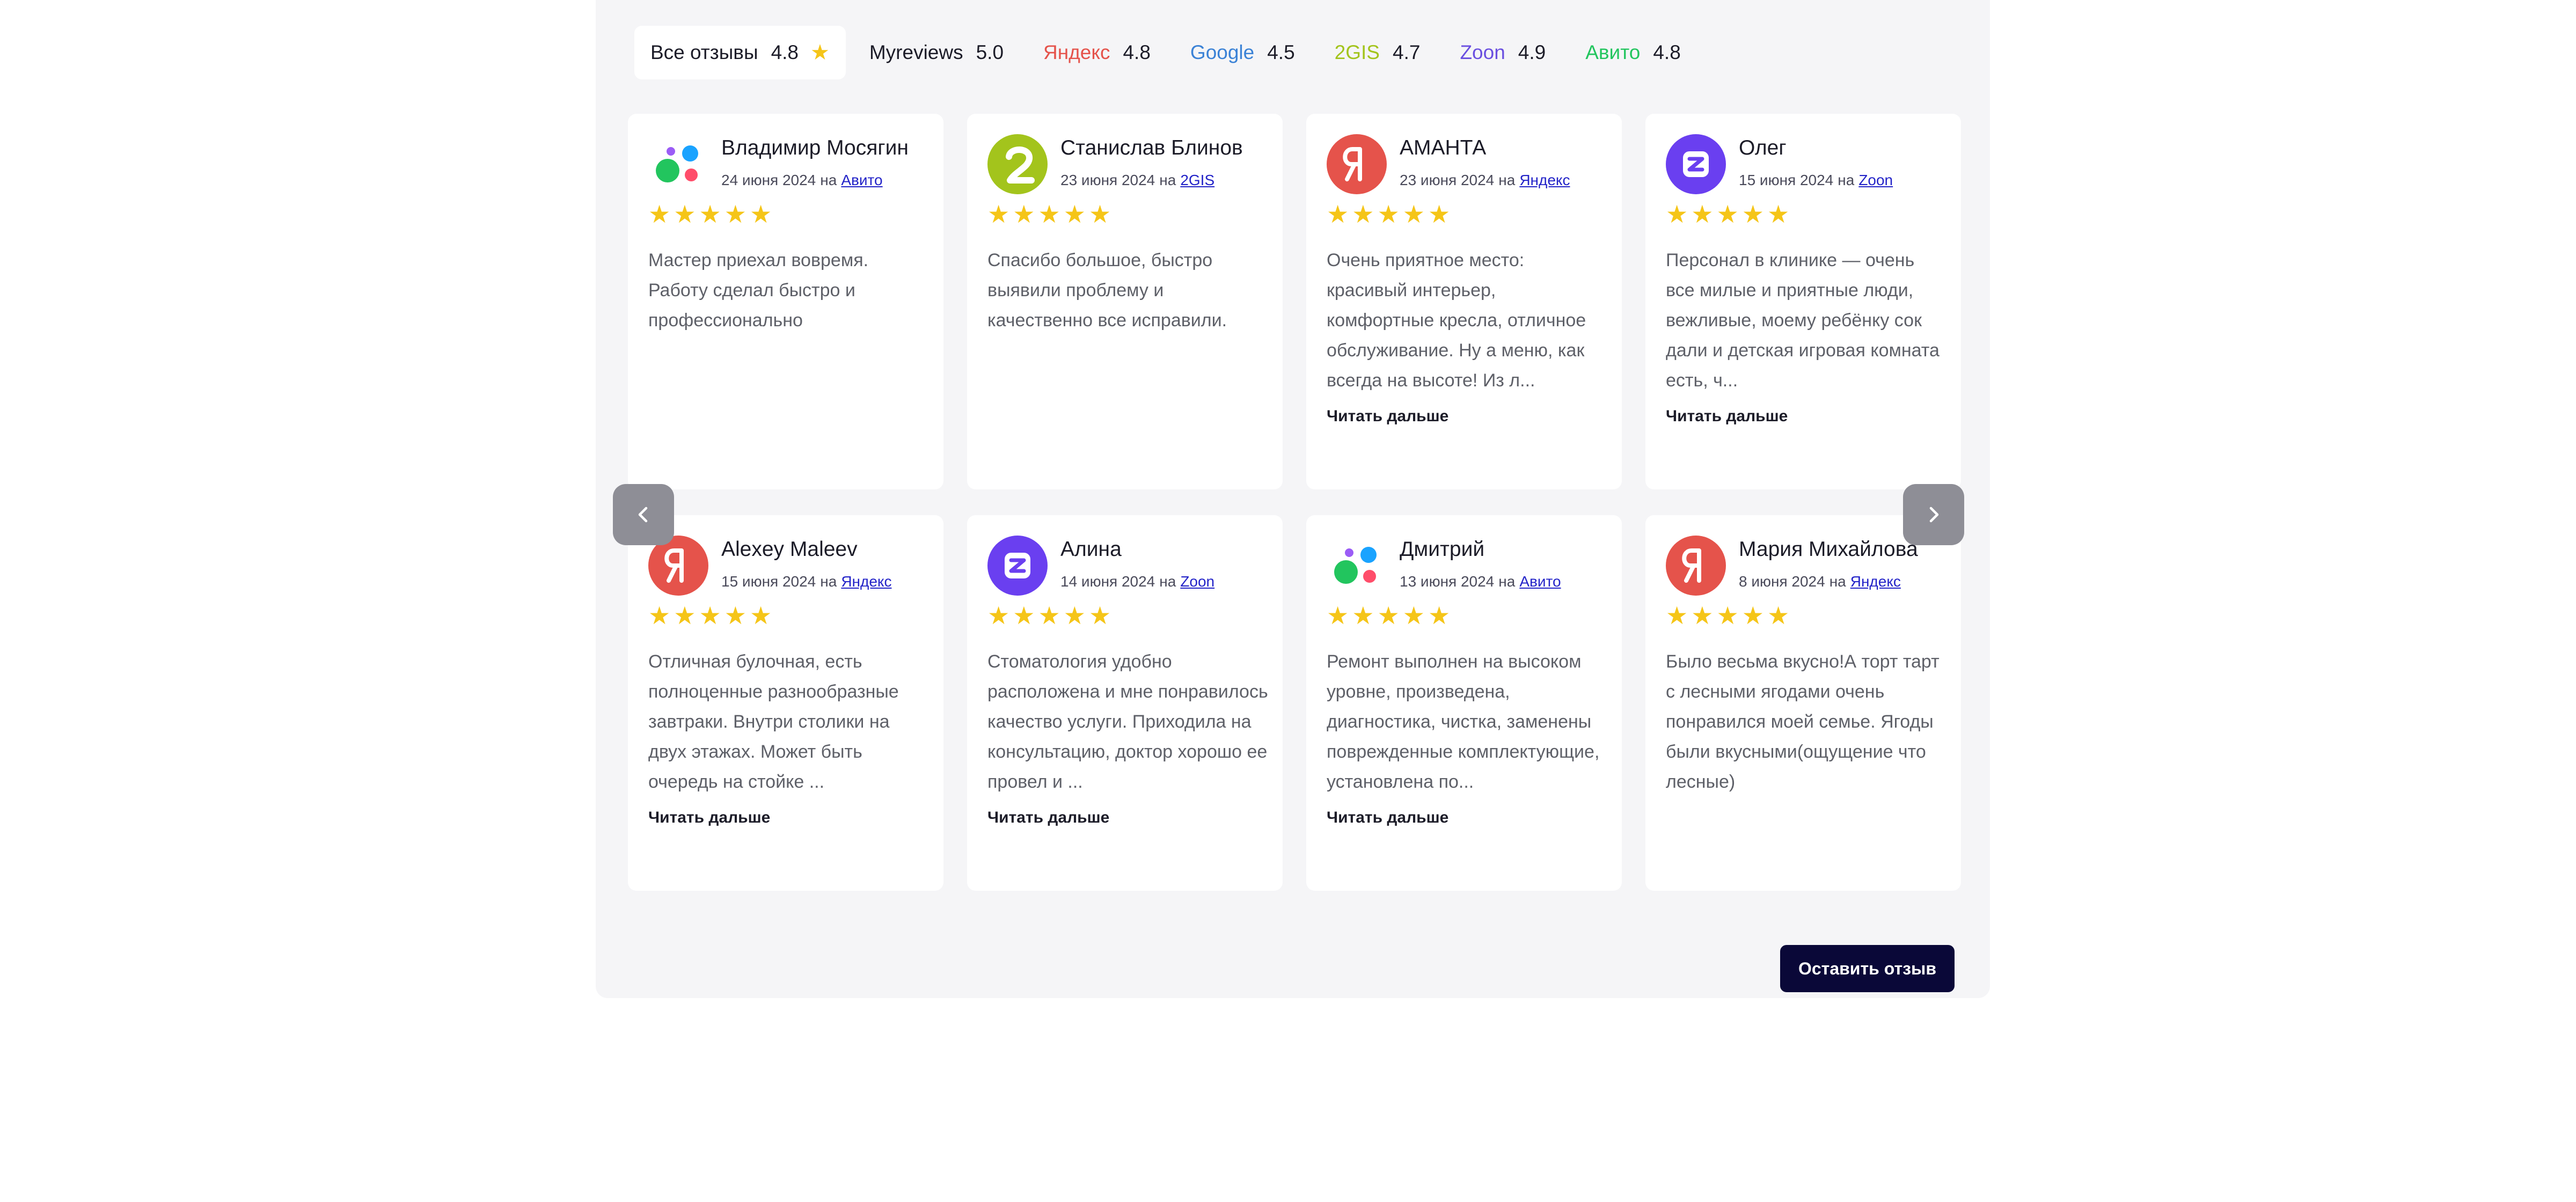 The height and width of the screenshot is (1202, 2576). What do you see at coordinates (815, 147) in the screenshot?
I see `review-author: Владимир Мосягин` at bounding box center [815, 147].